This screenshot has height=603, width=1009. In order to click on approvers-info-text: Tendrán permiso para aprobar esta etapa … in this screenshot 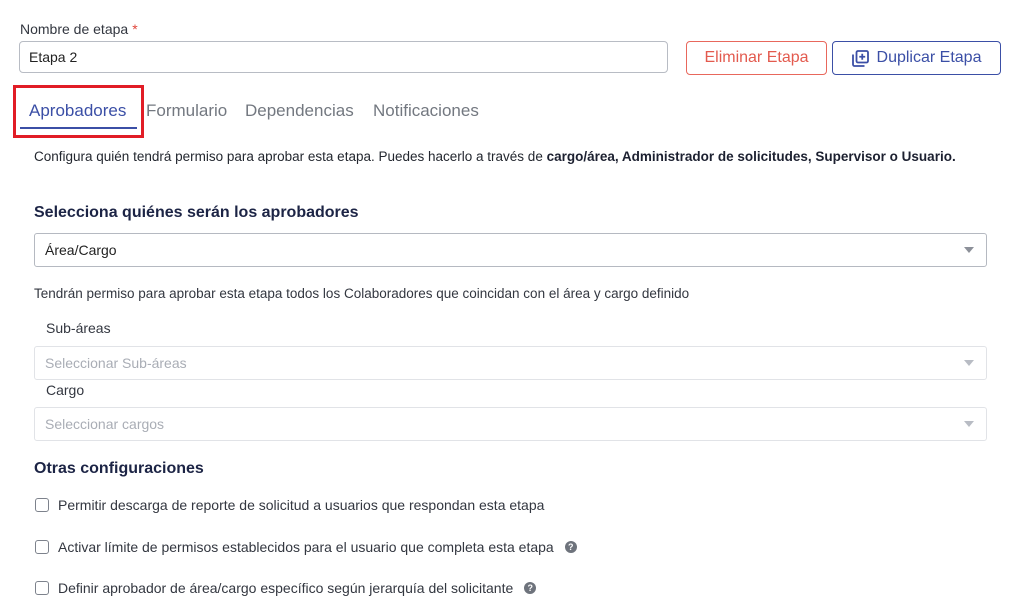, I will do `click(362, 293)`.